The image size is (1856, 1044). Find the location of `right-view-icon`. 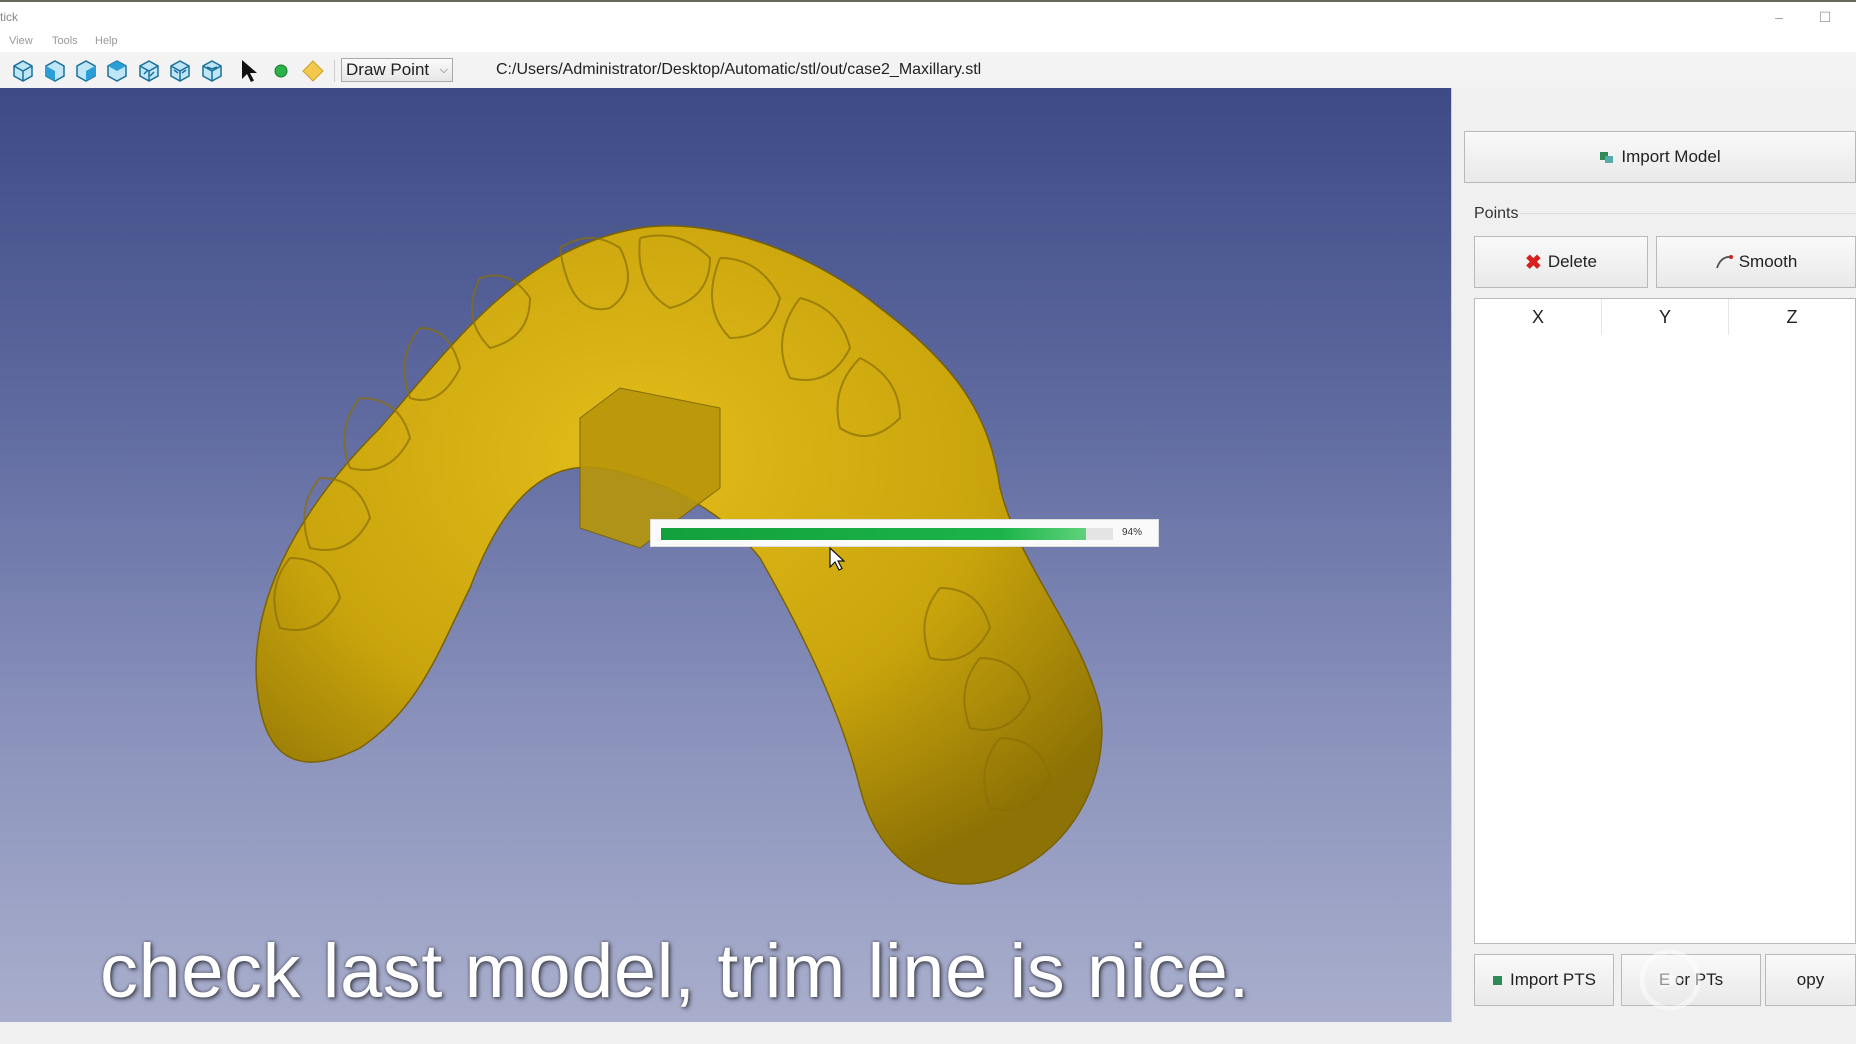

right-view-icon is located at coordinates (149, 71).